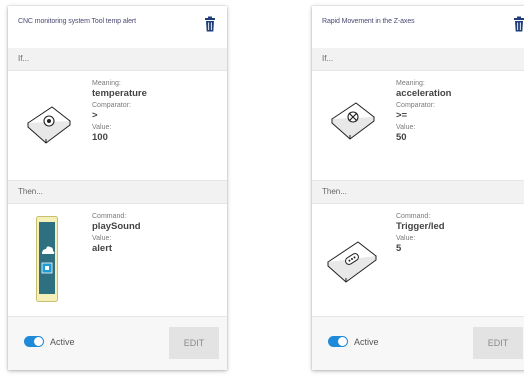 The height and width of the screenshot is (376, 524). Describe the element at coordinates (116, 226) in the screenshot. I see `command-value: playSound` at that location.